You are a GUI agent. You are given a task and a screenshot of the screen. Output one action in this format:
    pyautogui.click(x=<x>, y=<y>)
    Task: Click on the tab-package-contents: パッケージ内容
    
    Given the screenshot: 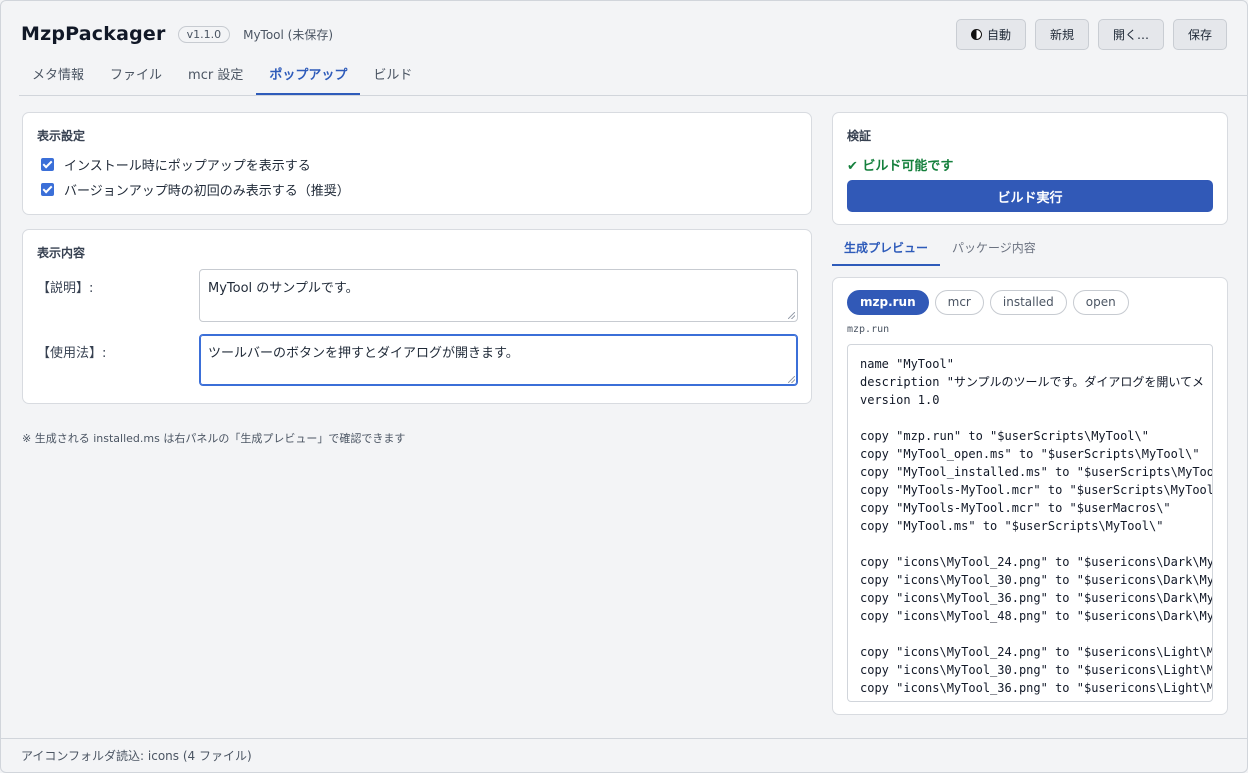 What is the action you would take?
    pyautogui.click(x=994, y=249)
    